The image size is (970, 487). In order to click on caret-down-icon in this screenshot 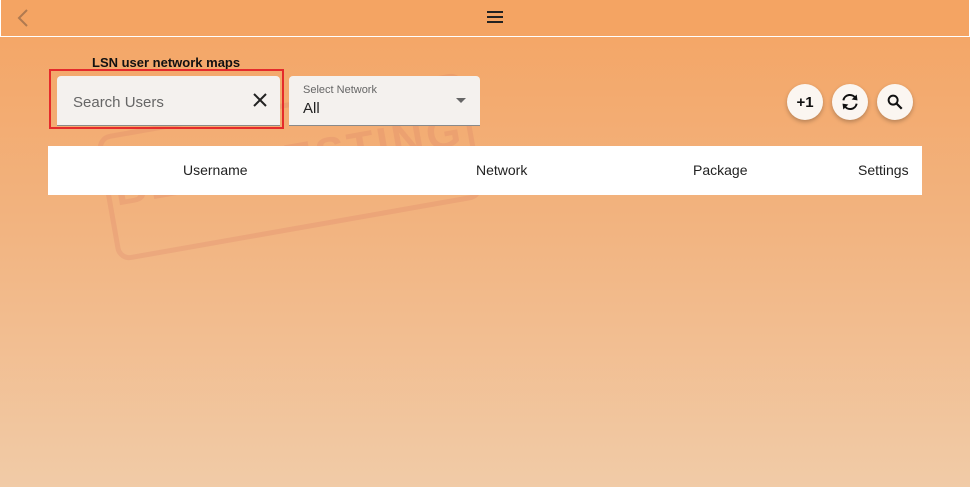, I will do `click(461, 100)`.